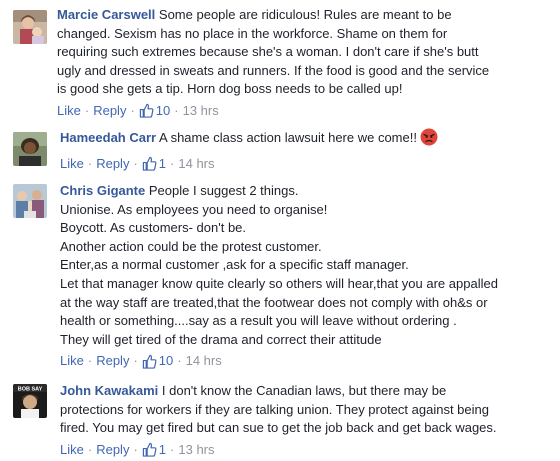  Describe the element at coordinates (304, 450) in the screenshot. I see `comment-actions: Like · Reply · 1 · 13 hrs` at that location.